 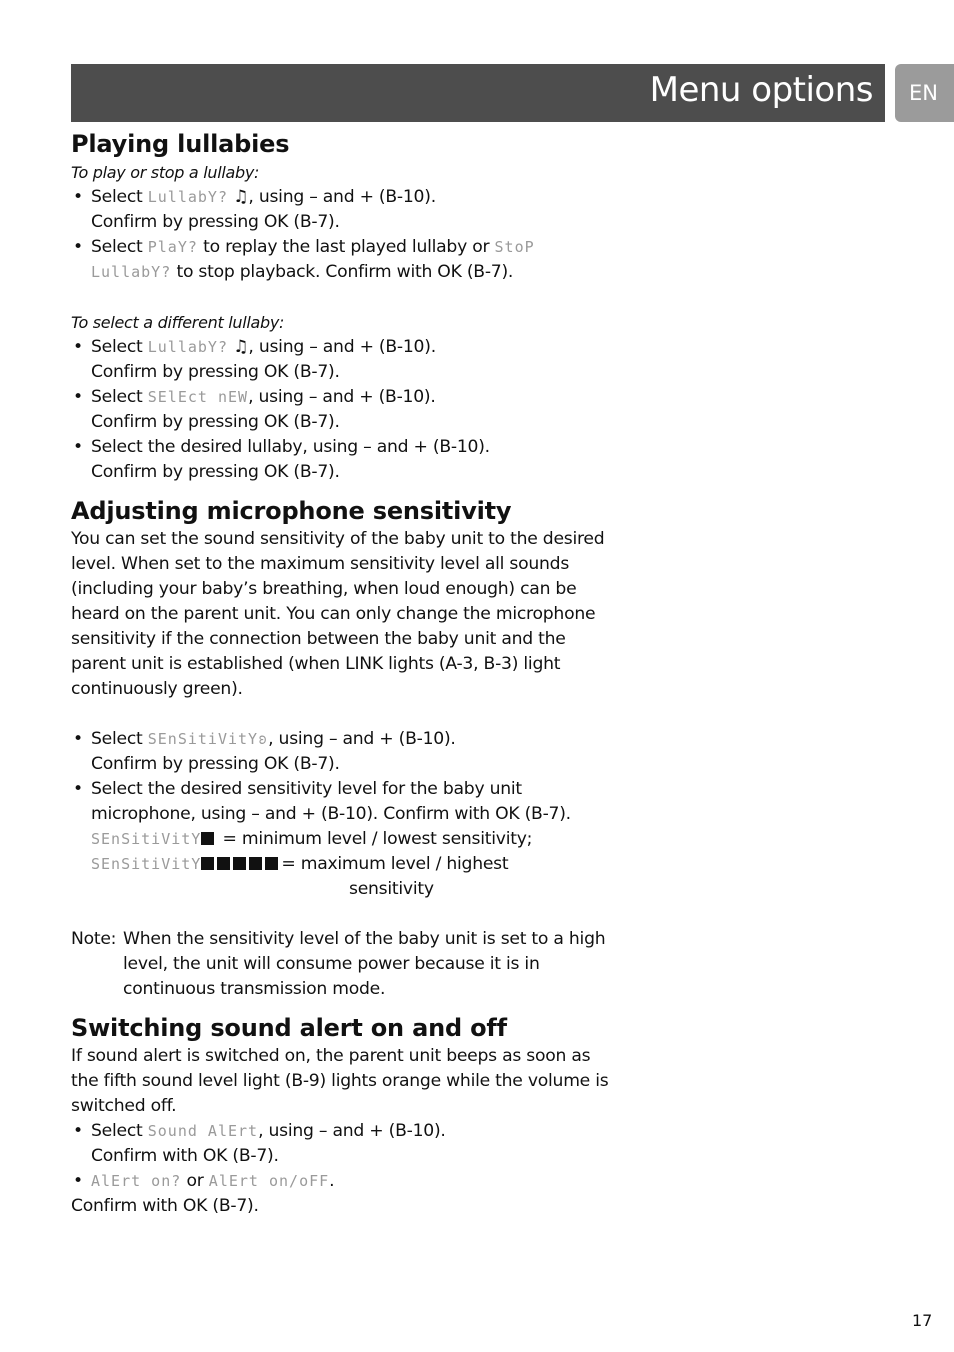 I want to click on lcd-text: PlaY?, so click(x=172, y=247).